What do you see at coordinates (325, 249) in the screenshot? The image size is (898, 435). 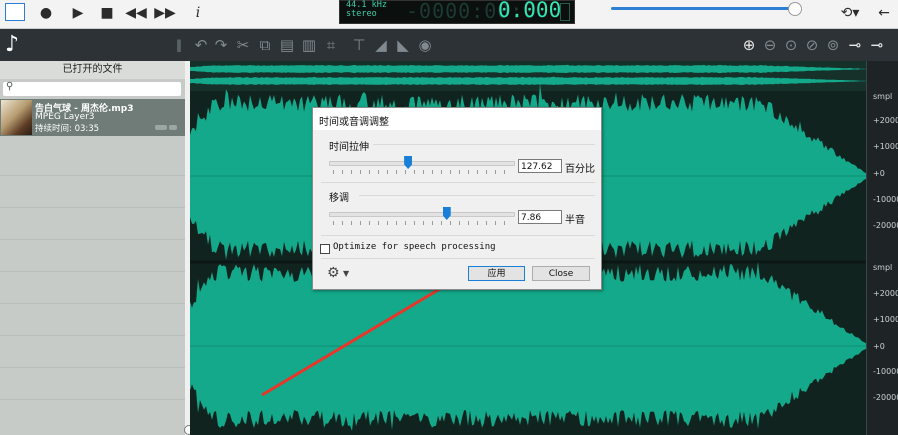 I see `optimize-speech-checkbox` at bounding box center [325, 249].